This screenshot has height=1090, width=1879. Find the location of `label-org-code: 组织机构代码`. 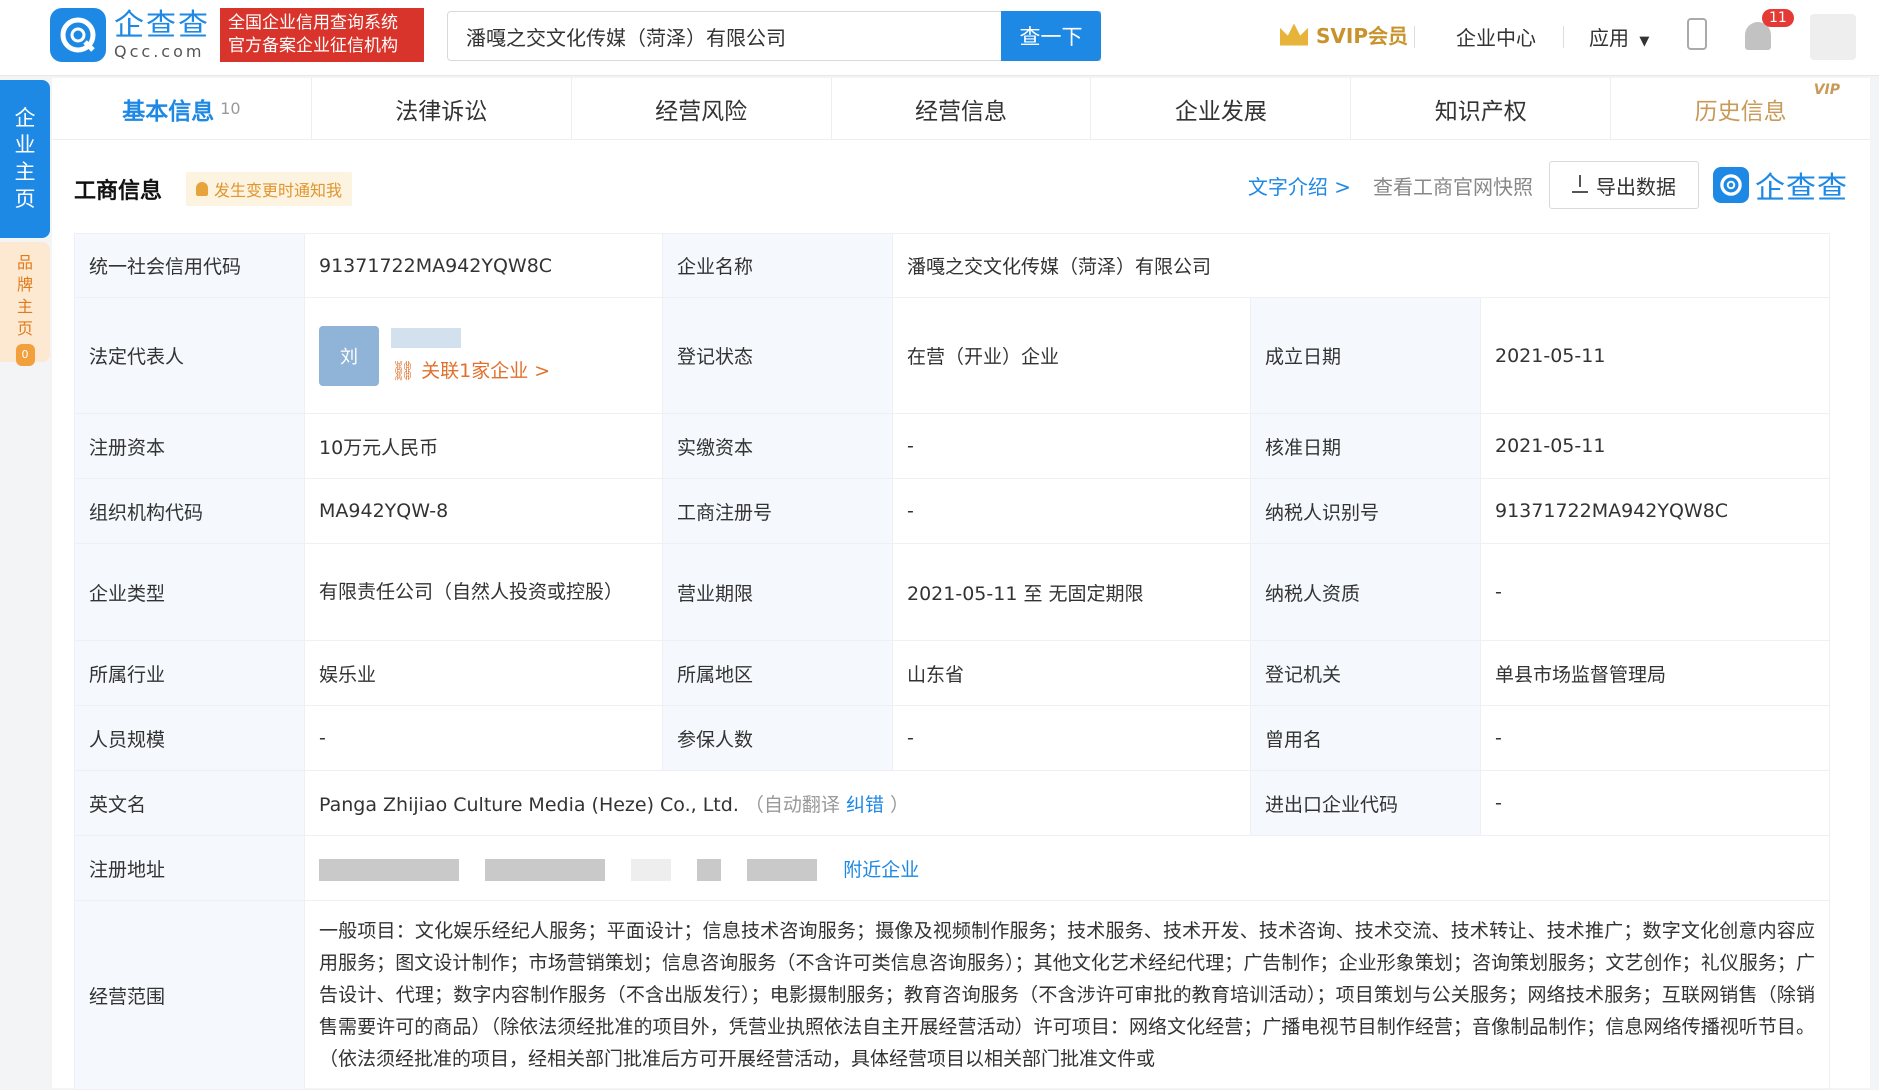

label-org-code: 组织机构代码 is located at coordinates (189, 511).